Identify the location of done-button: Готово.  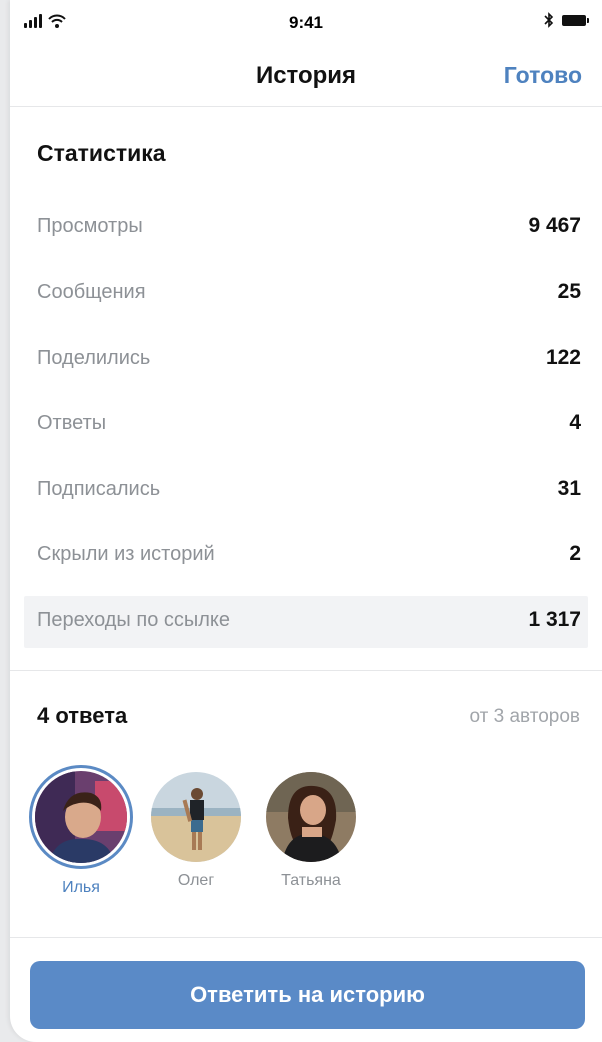
(543, 75).